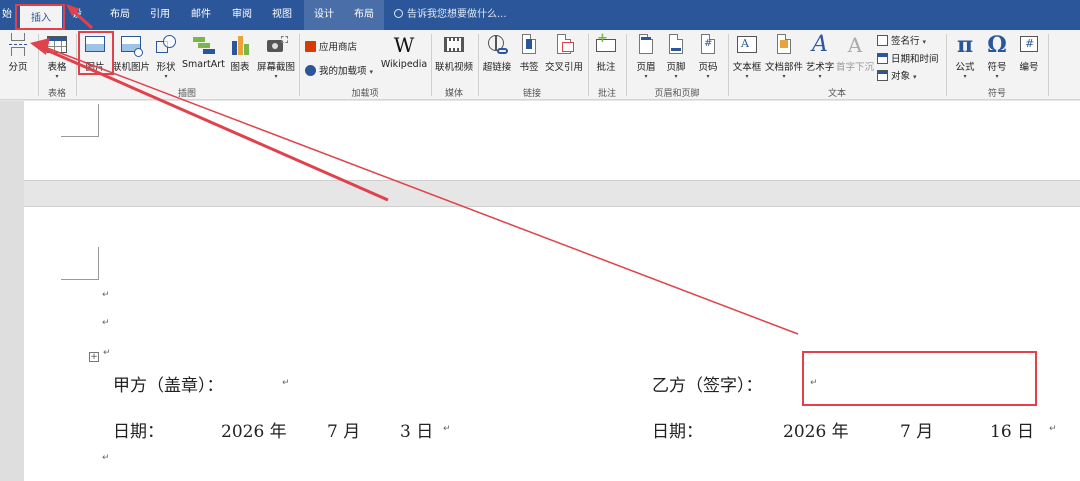 Image resolution: width=1080 pixels, height=481 pixels. I want to click on cross-reference-button: 交叉引用, so click(564, 53).